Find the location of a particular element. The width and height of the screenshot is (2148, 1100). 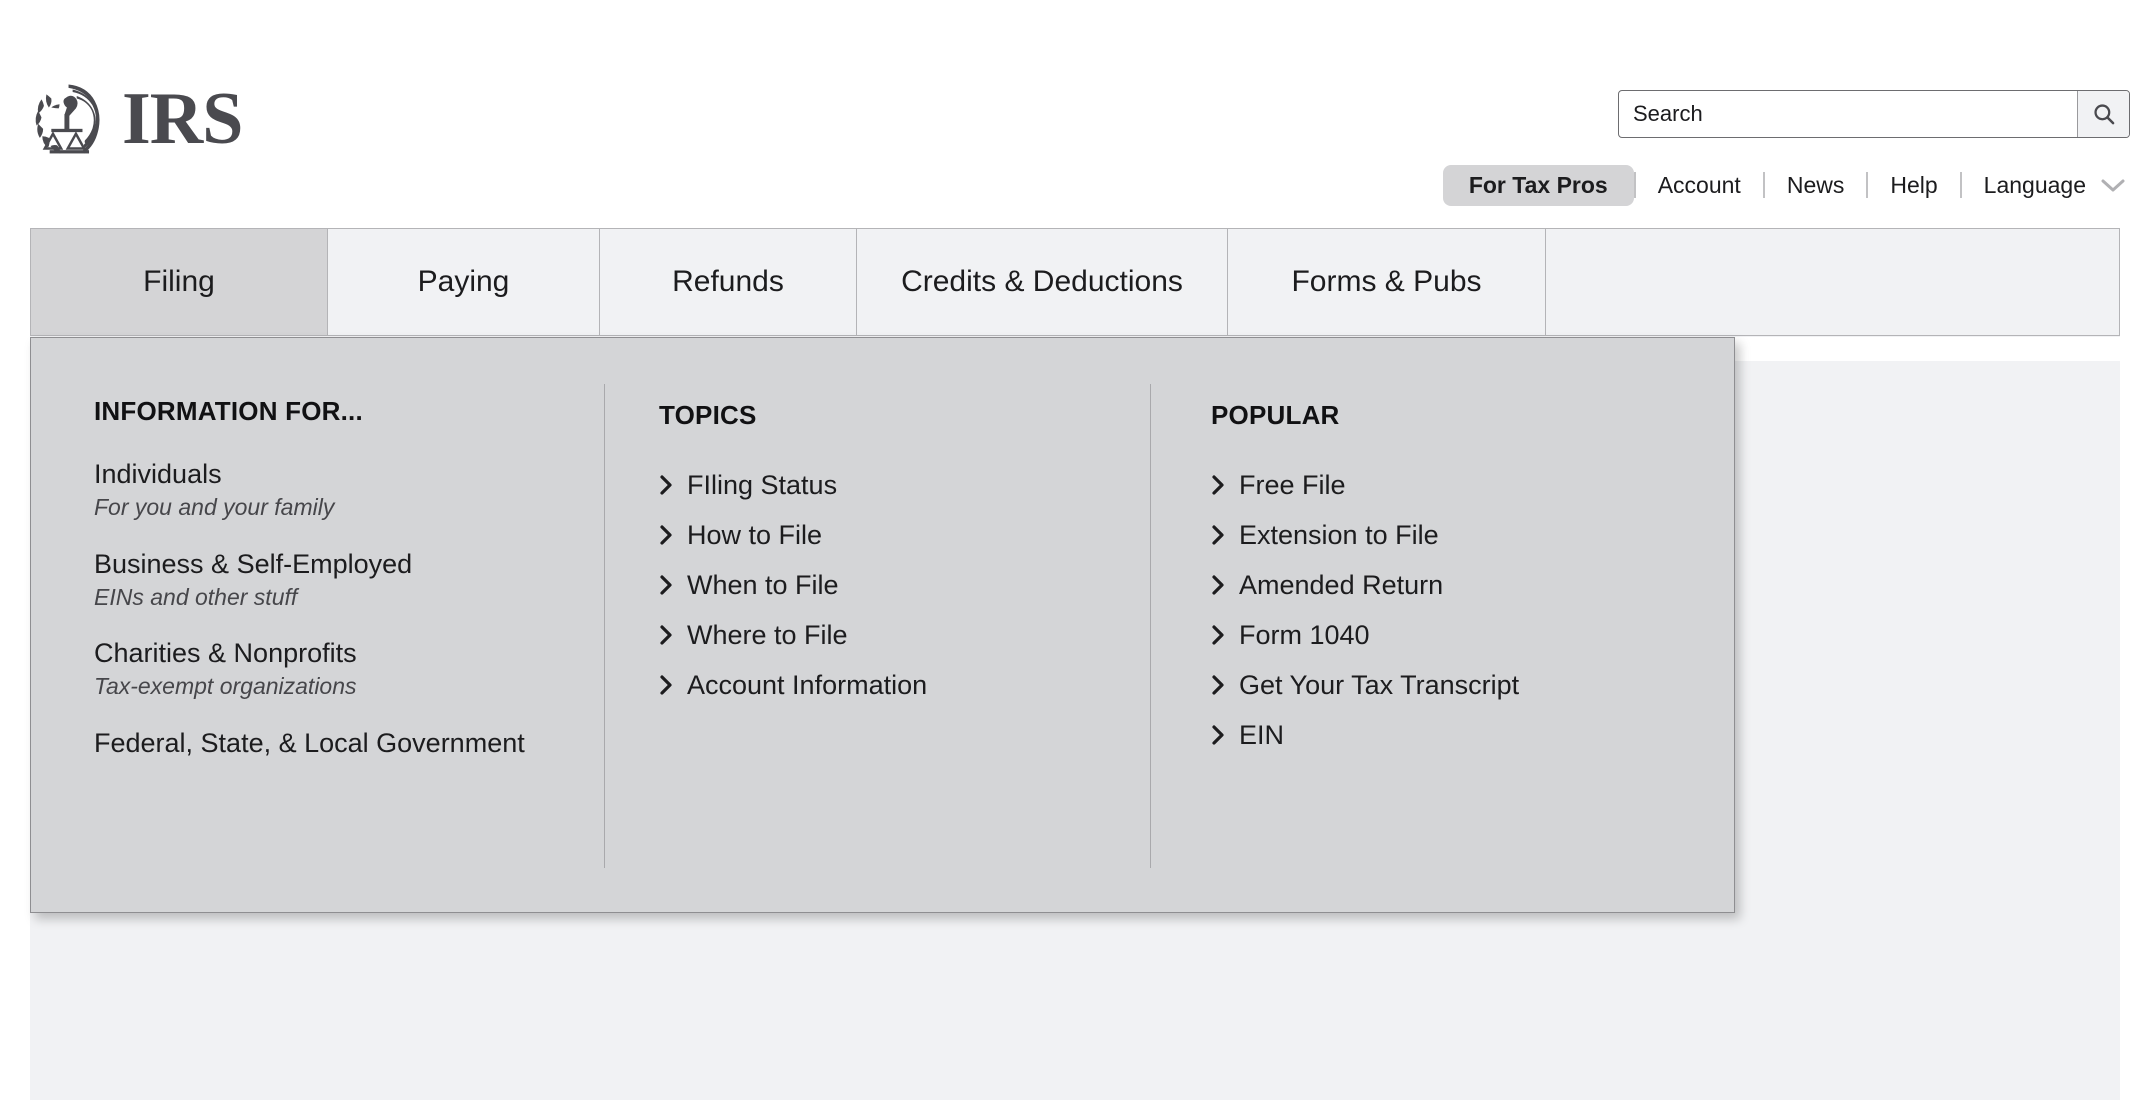

list-item: When to File is located at coordinates (793, 585).